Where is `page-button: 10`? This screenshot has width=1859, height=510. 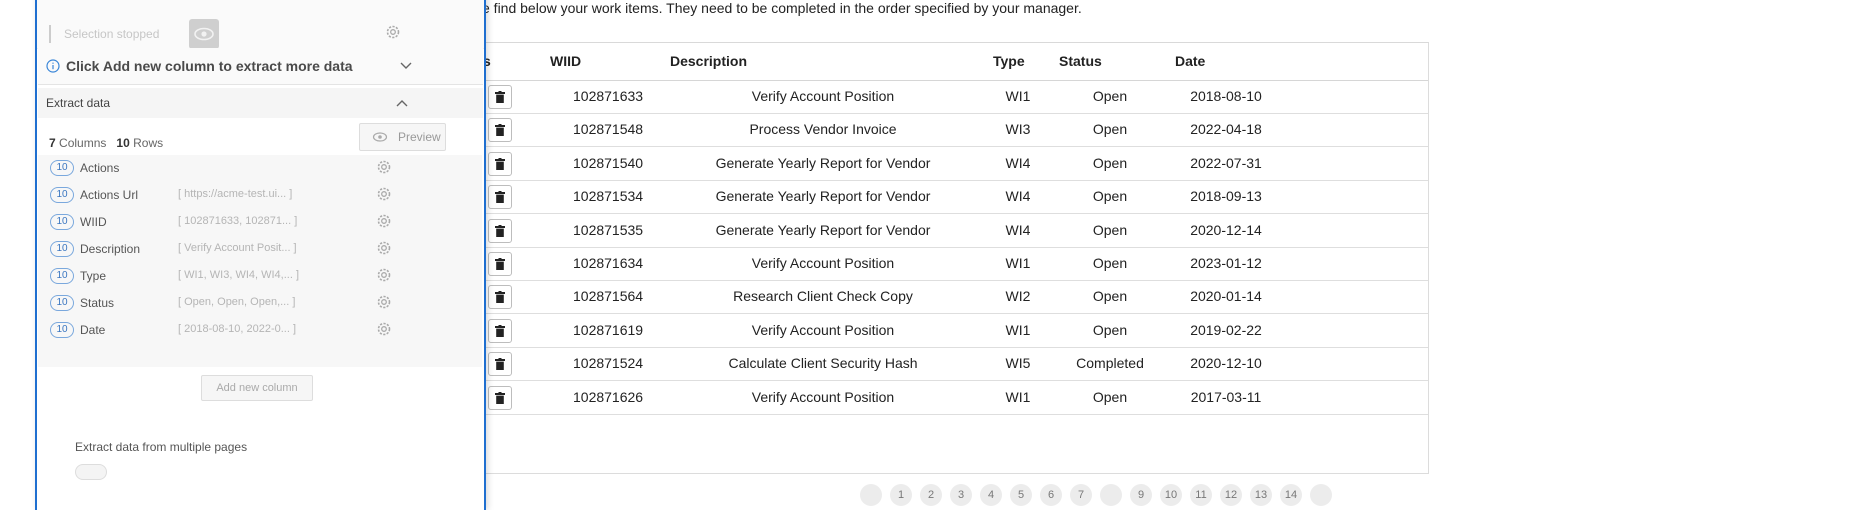 page-button: 10 is located at coordinates (1171, 495).